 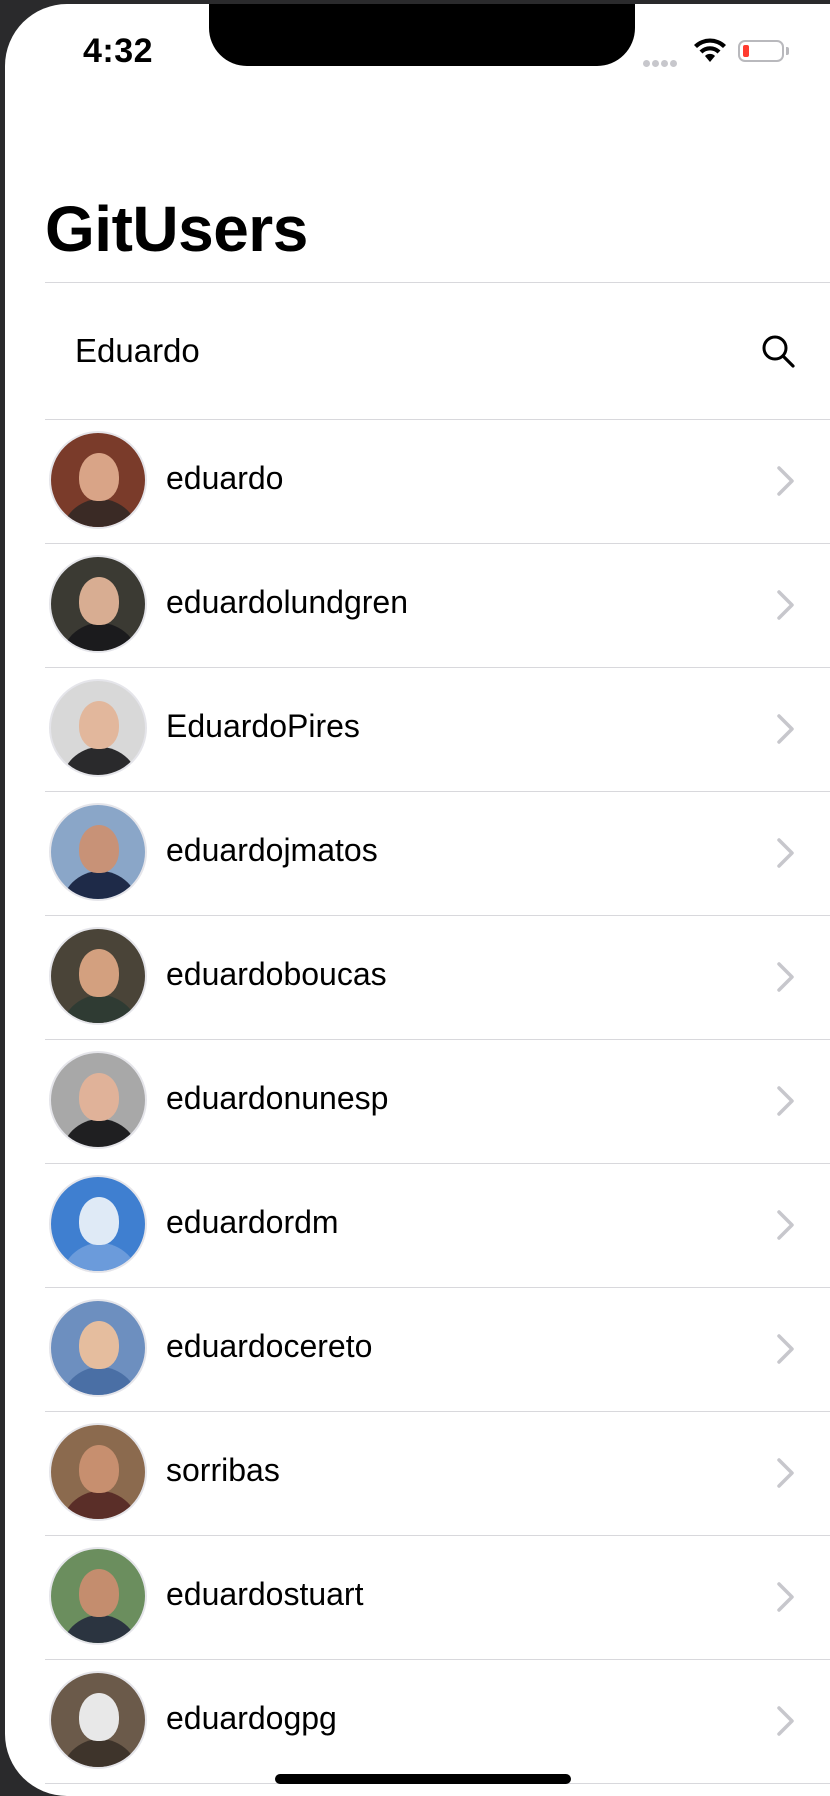 I want to click on username-label: eduardoboucas, so click(x=276, y=974).